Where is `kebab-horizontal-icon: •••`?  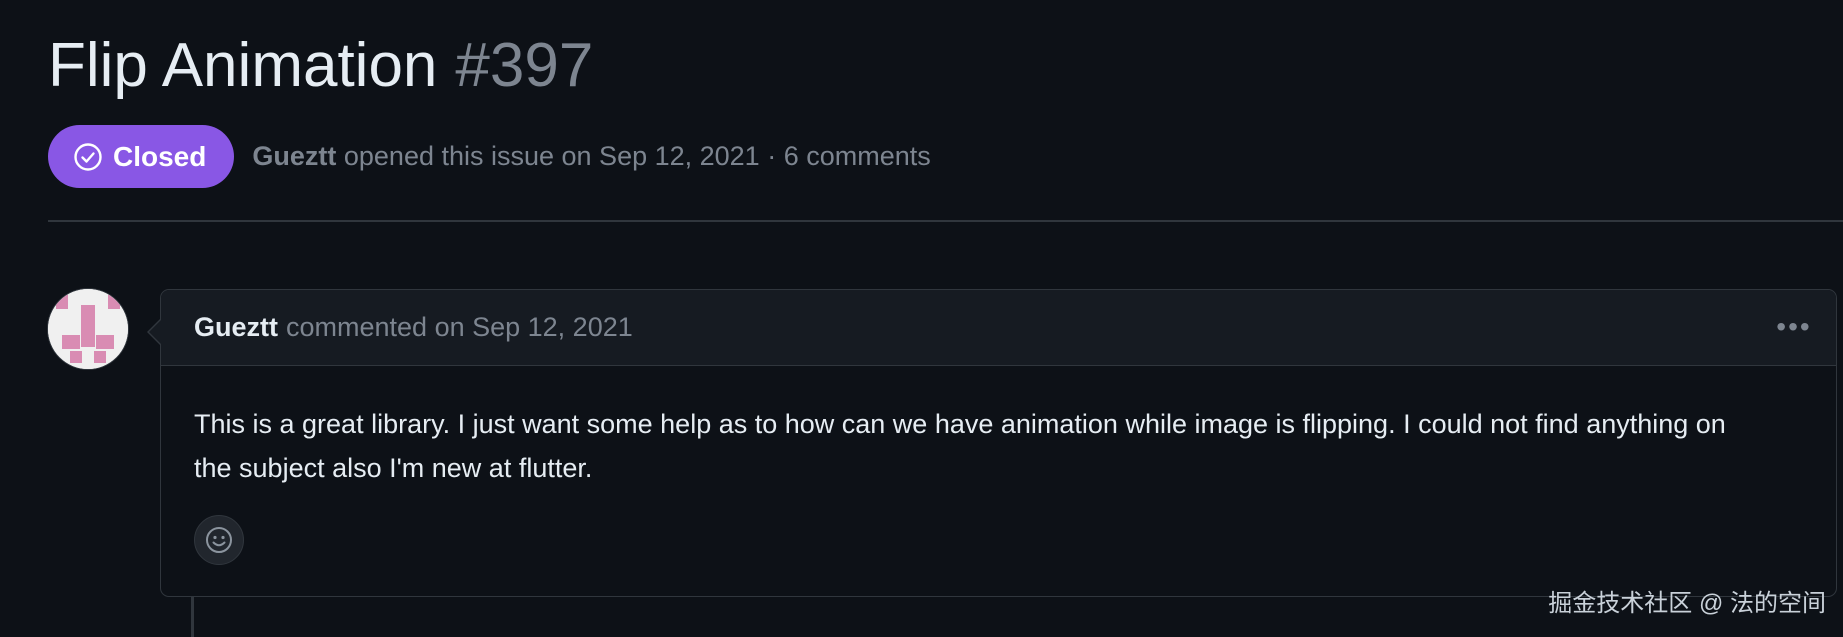 kebab-horizontal-icon: ••• is located at coordinates (1794, 326).